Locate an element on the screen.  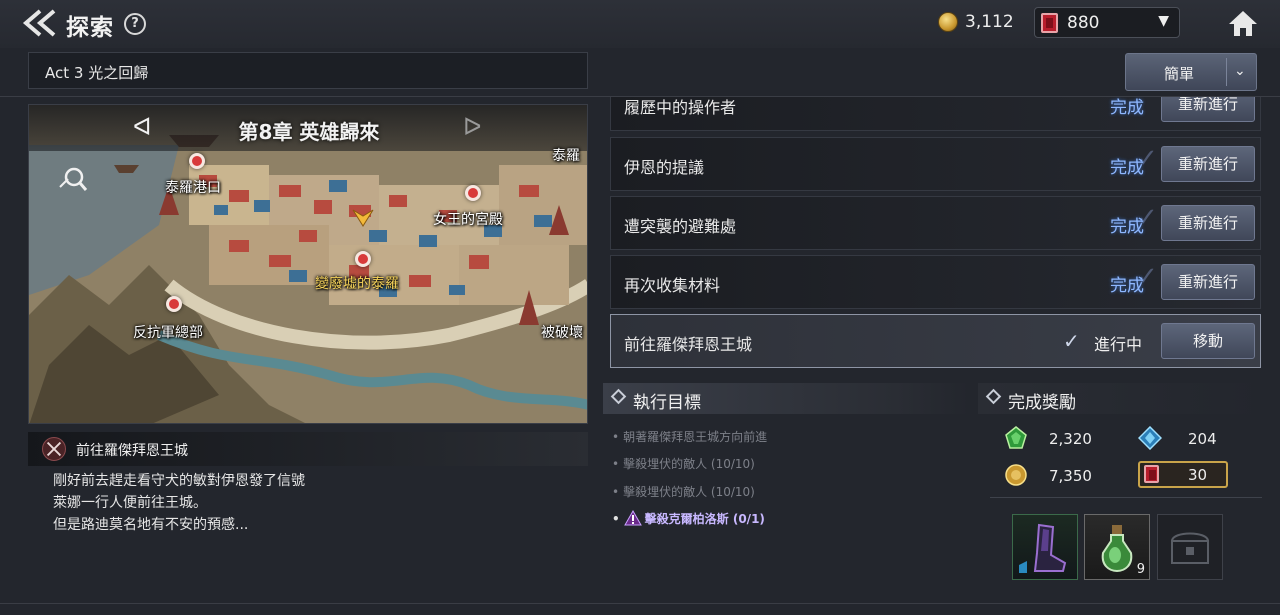
quest-row: 再次收集材料 ✓ 完成 重新進行 is located at coordinates (935, 282).